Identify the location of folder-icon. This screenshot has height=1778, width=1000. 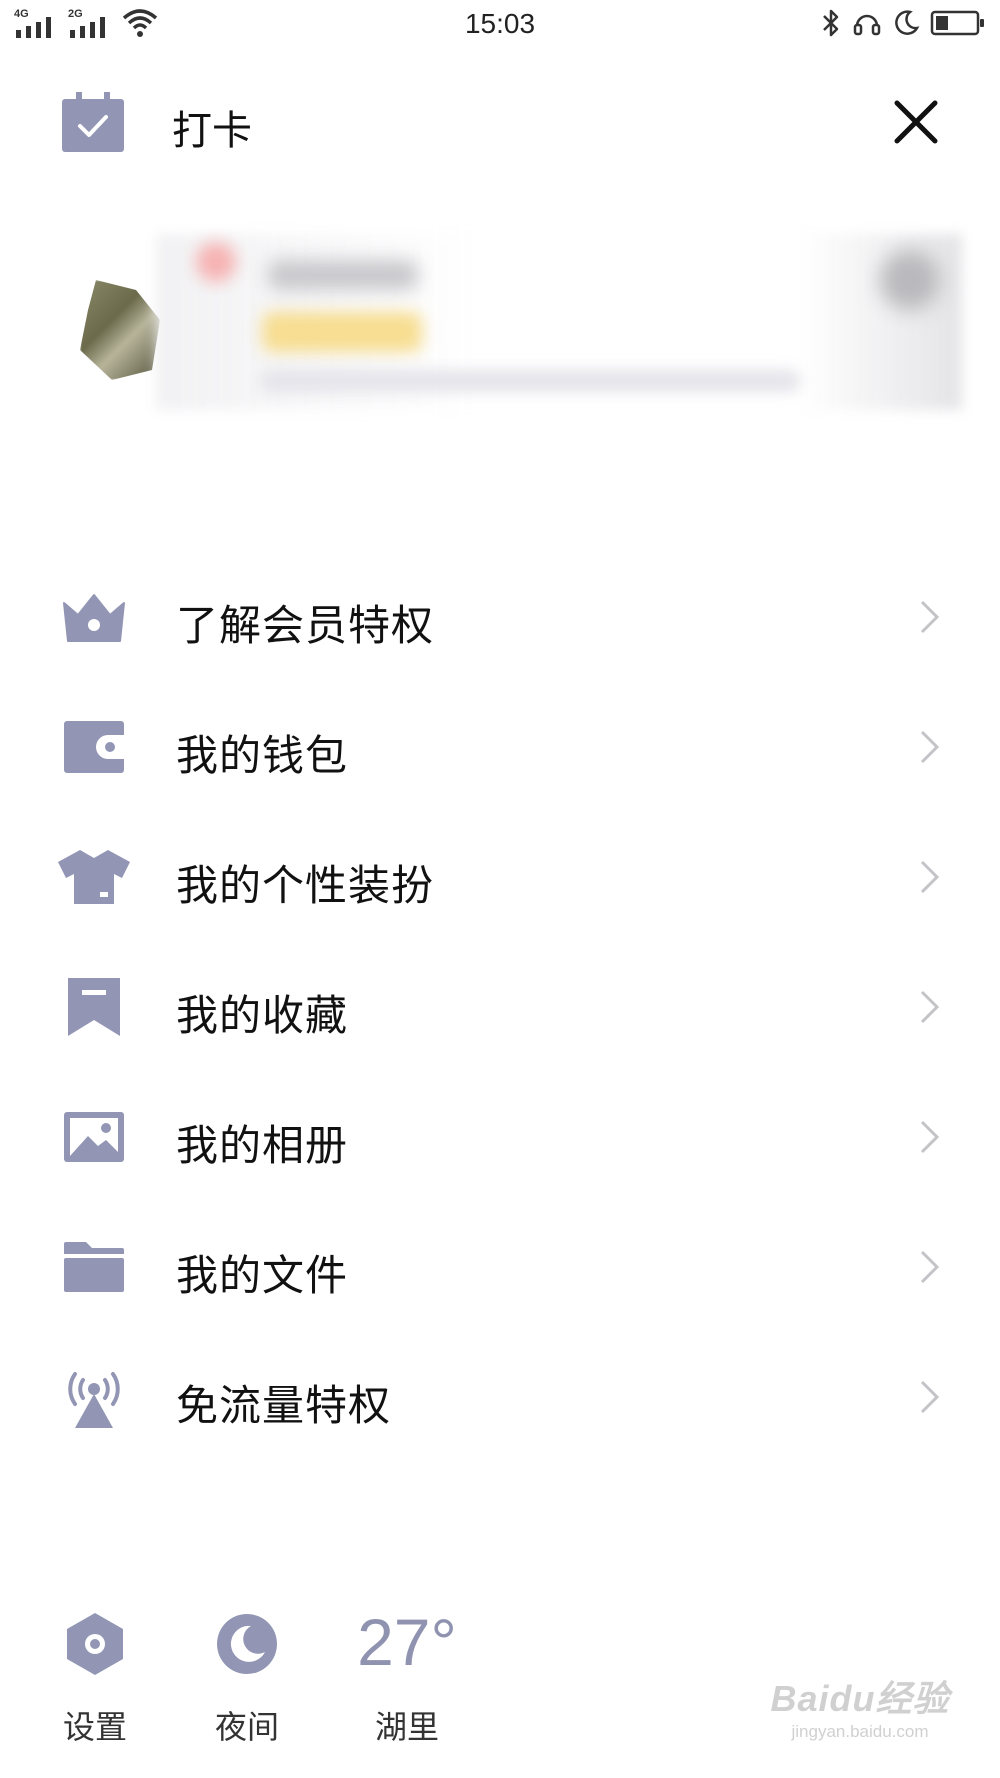
(94, 1267).